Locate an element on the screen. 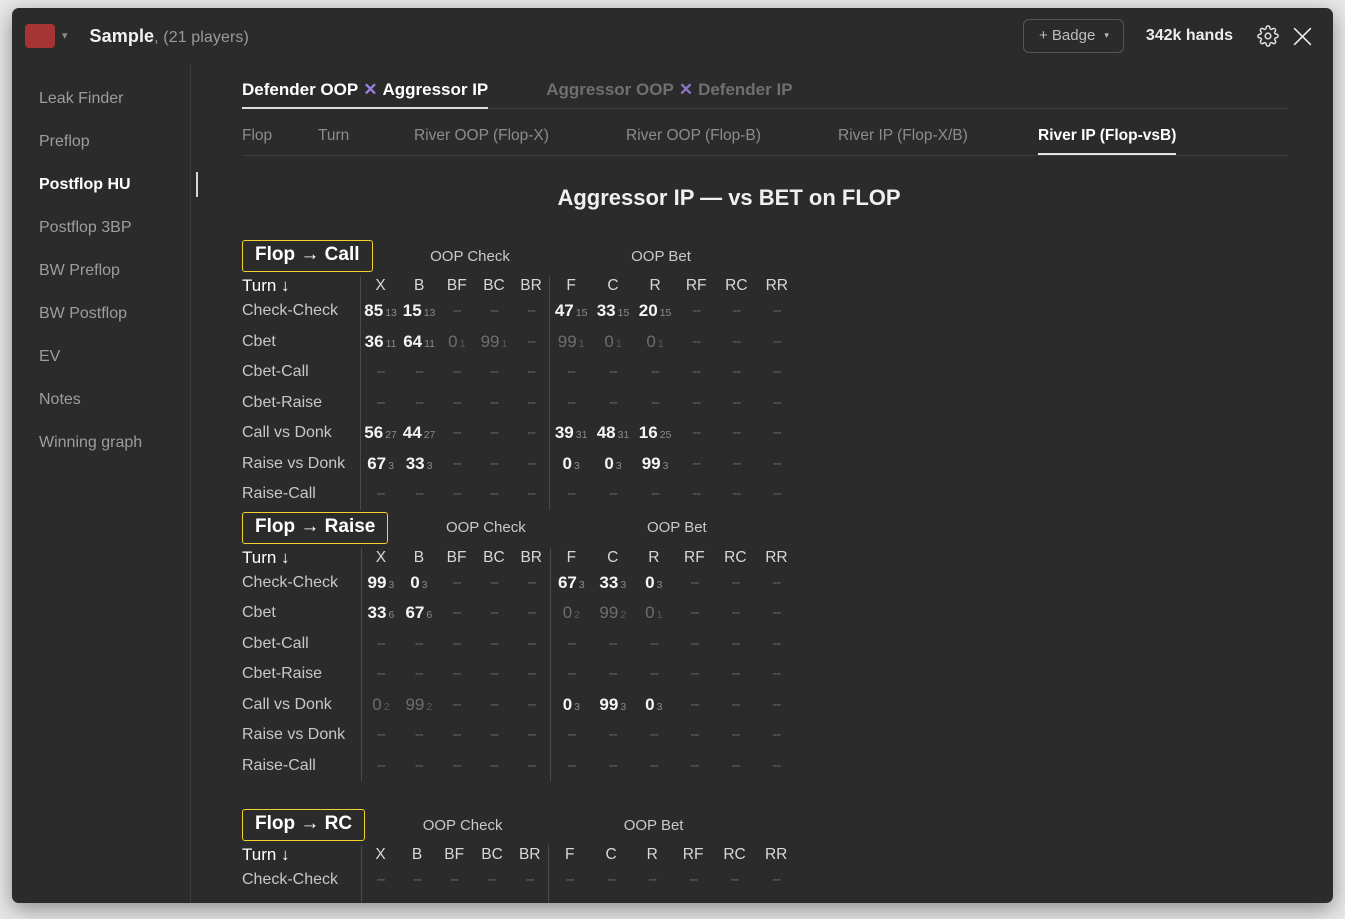  top-tab-1: Defender OOP ✕ Aggressor IP is located at coordinates (365, 94).